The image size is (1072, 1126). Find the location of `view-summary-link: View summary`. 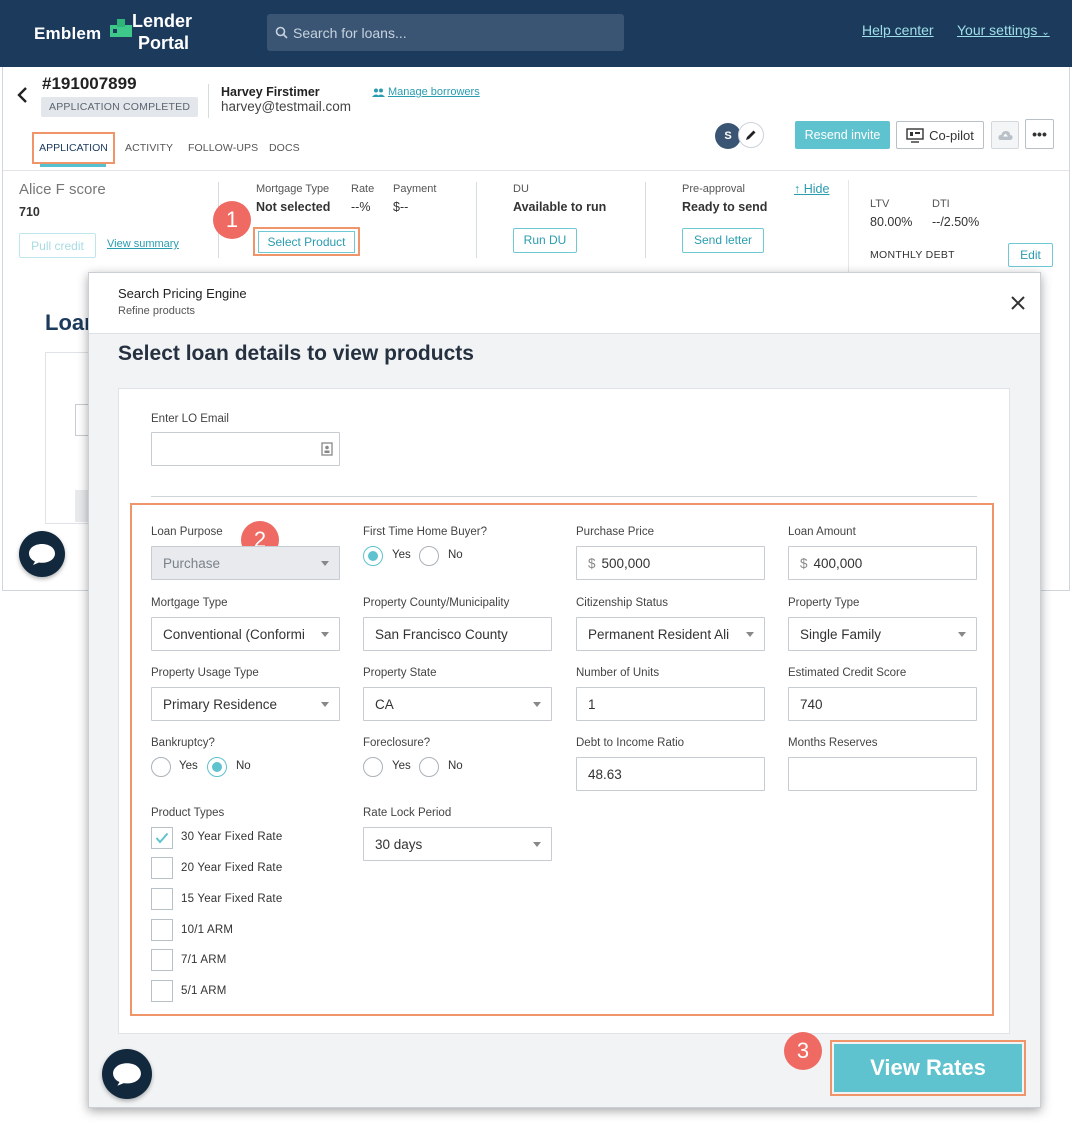

view-summary-link: View summary is located at coordinates (143, 244).